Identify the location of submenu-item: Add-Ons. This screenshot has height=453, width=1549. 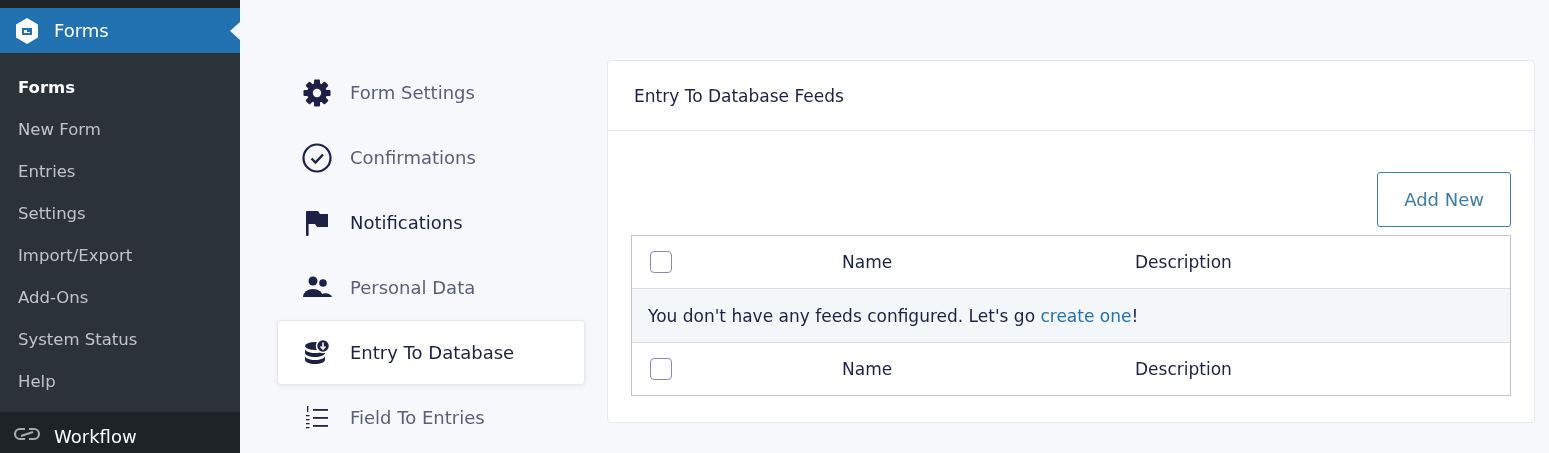
(120, 297).